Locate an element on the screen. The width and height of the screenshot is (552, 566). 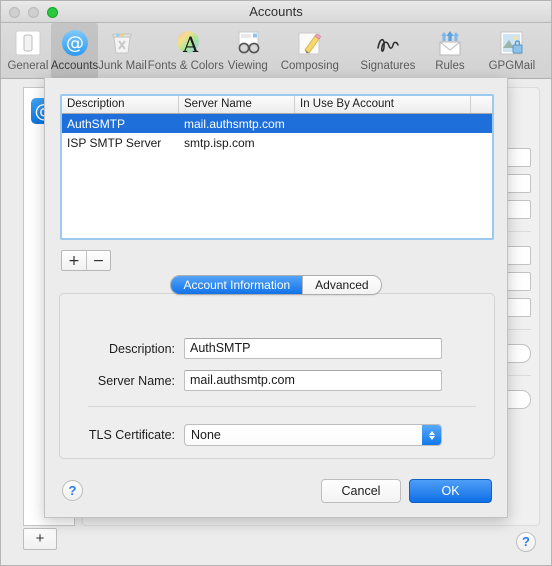
cell-description: ISP SMTP Server is located at coordinates (114, 142).